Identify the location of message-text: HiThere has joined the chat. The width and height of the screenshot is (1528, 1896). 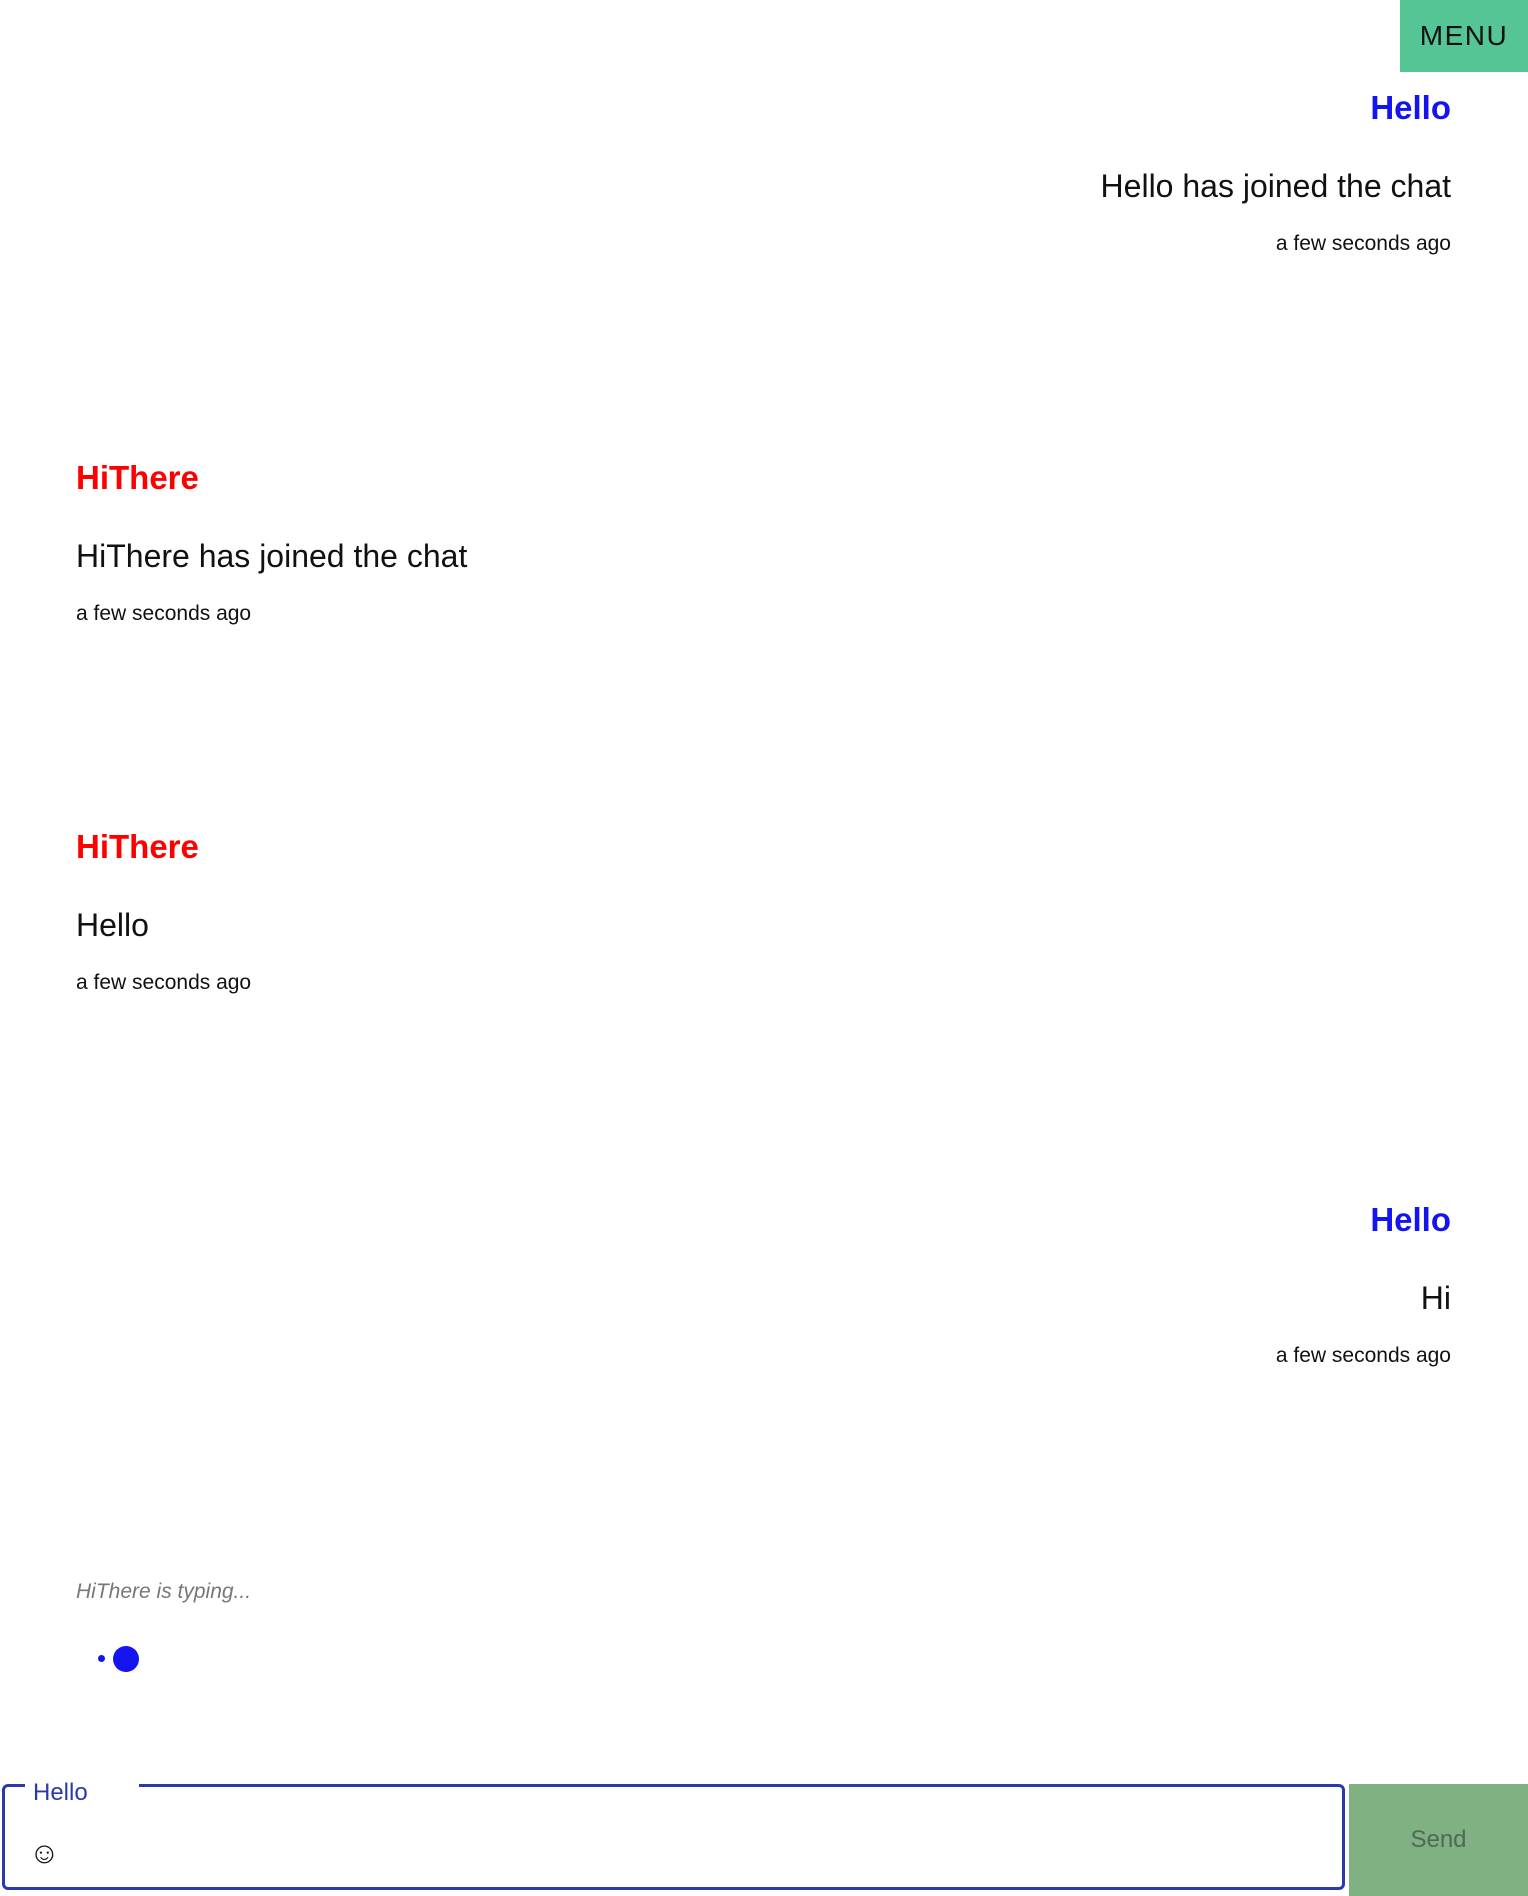
(272, 556).